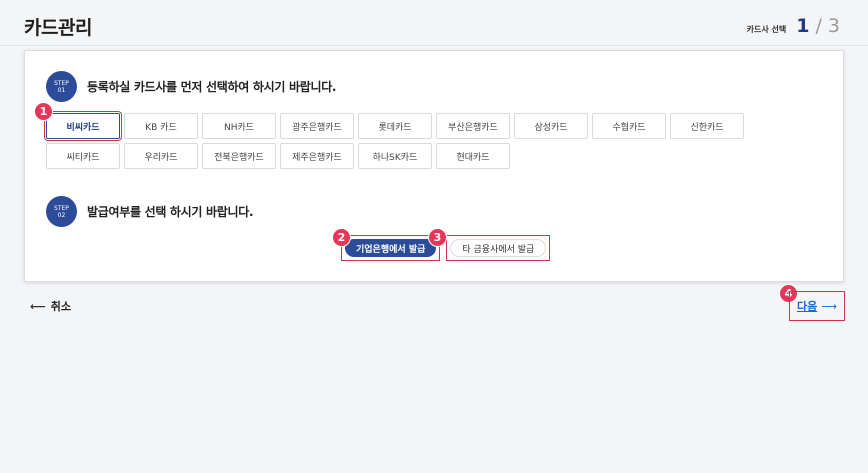  What do you see at coordinates (807, 306) in the screenshot?
I see `next-link: 다음` at bounding box center [807, 306].